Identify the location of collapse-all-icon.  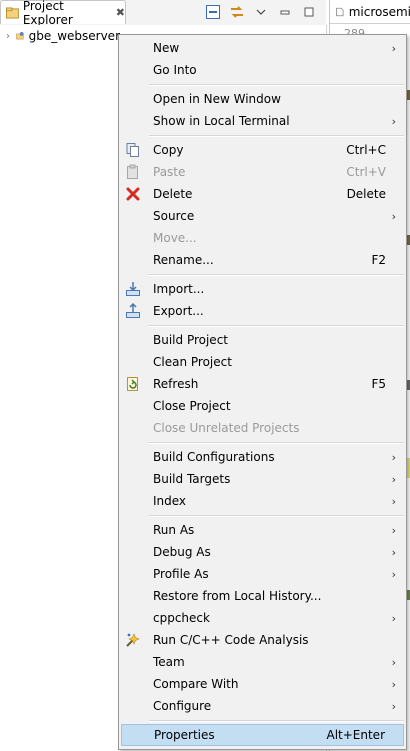
(213, 12).